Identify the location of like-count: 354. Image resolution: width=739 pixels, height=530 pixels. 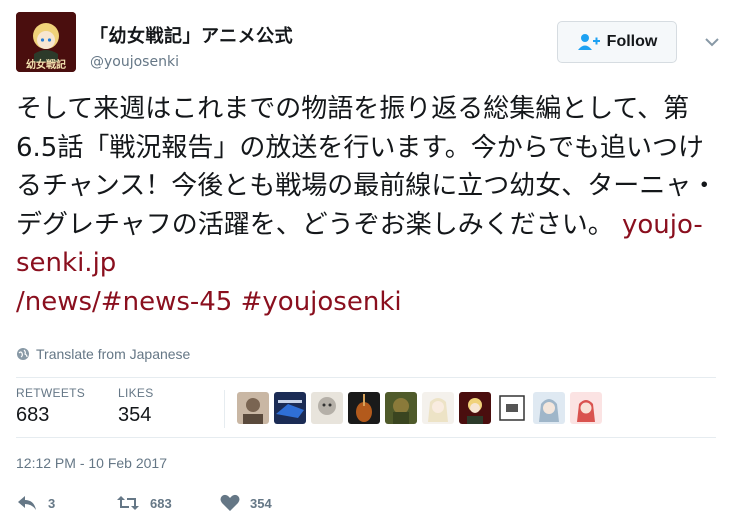
(261, 503).